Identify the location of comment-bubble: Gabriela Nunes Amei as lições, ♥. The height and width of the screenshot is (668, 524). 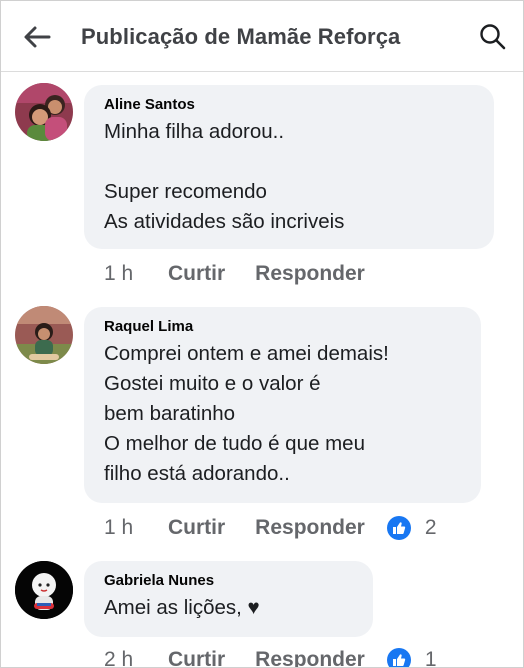
(228, 599).